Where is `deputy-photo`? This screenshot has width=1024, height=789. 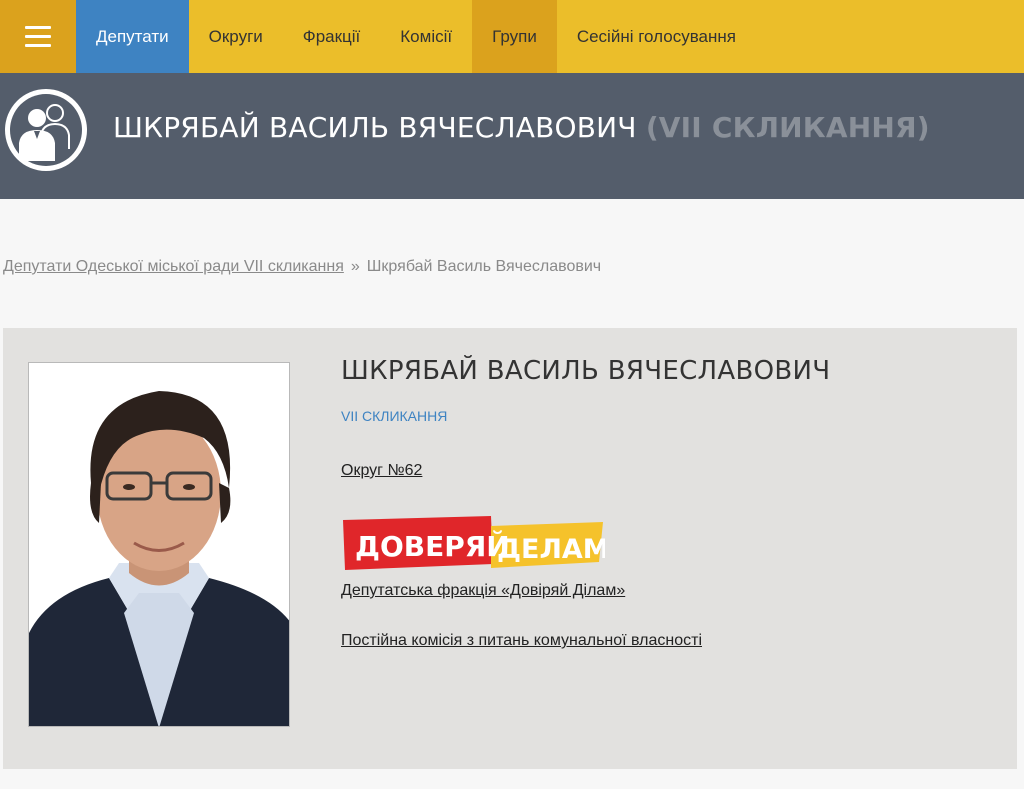
deputy-photo is located at coordinates (159, 544).